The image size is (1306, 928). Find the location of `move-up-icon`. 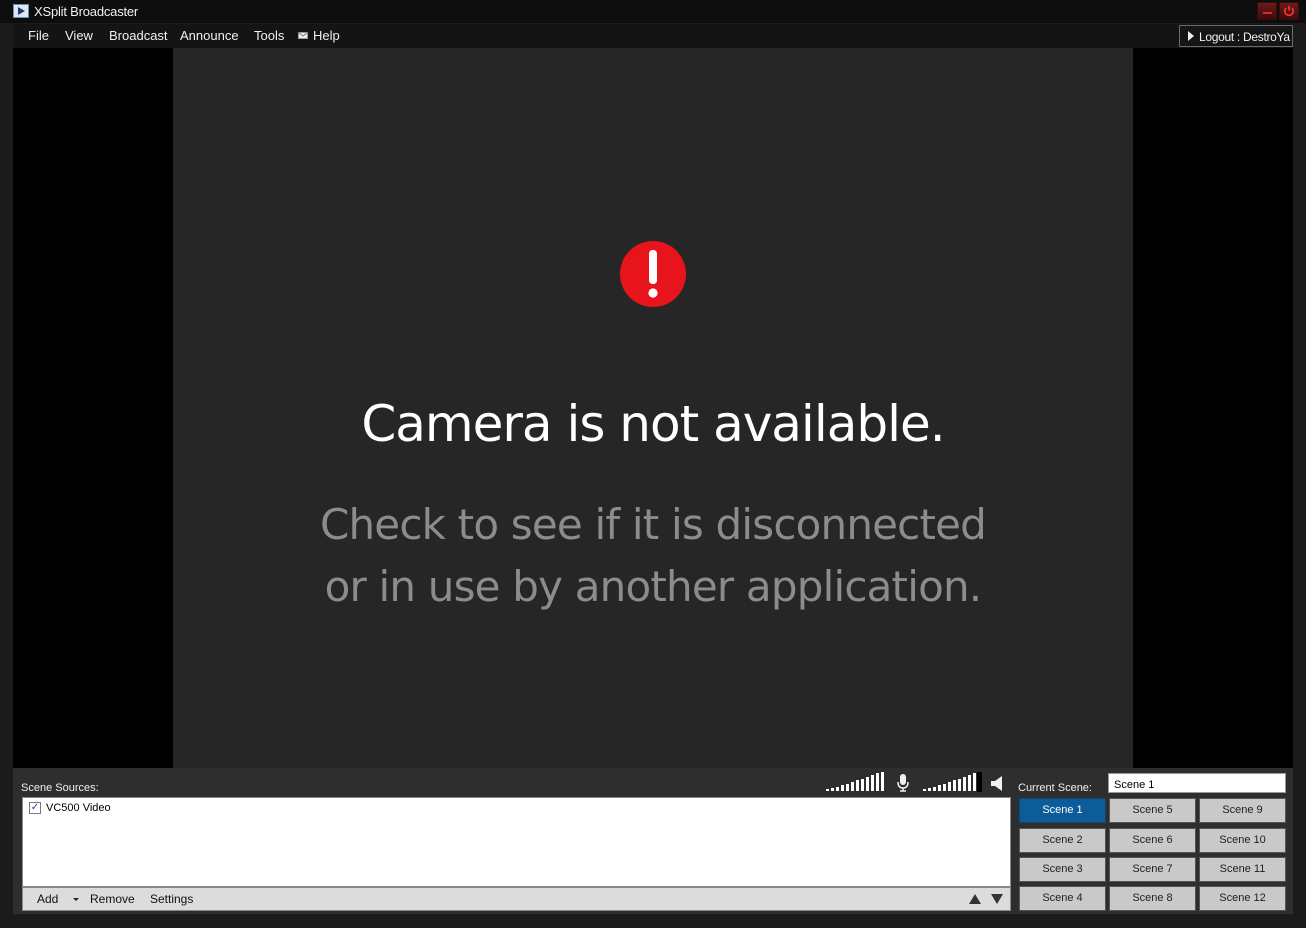

move-up-icon is located at coordinates (975, 899).